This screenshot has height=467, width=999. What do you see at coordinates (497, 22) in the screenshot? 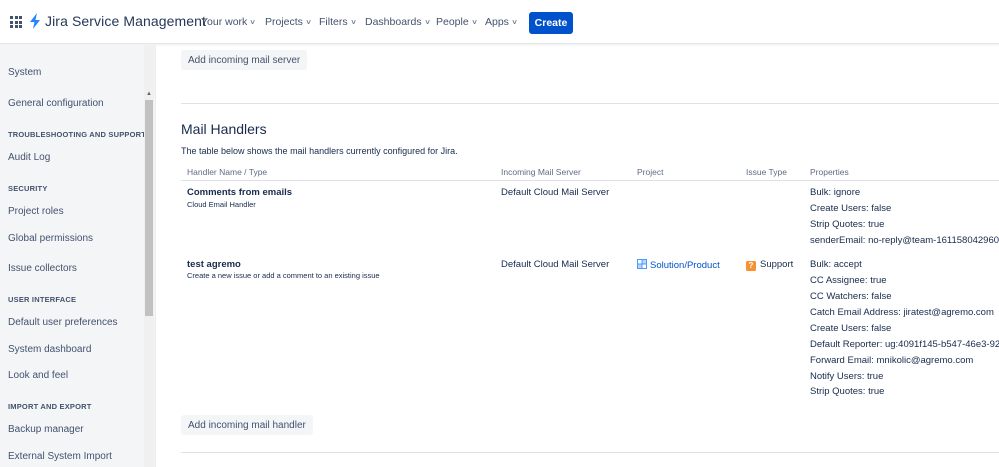
I see `nav-apps-label: Apps` at bounding box center [497, 22].